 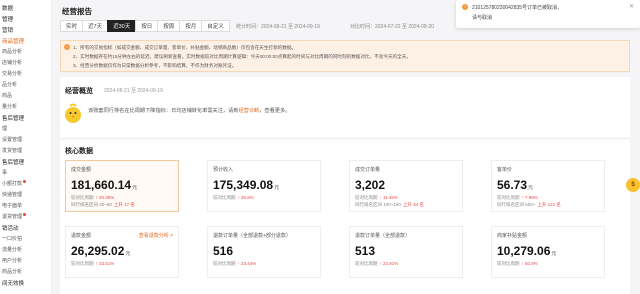 I want to click on sidebar-item-label: 管理, so click(x=8, y=20).